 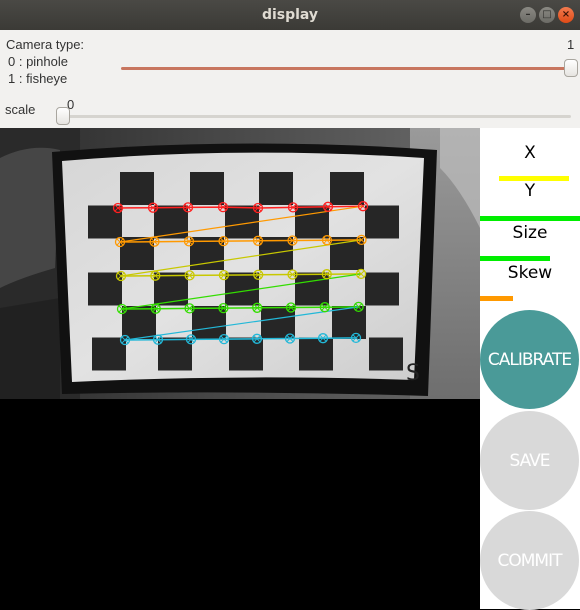 What do you see at coordinates (317, 116) in the screenshot?
I see `scale-slider` at bounding box center [317, 116].